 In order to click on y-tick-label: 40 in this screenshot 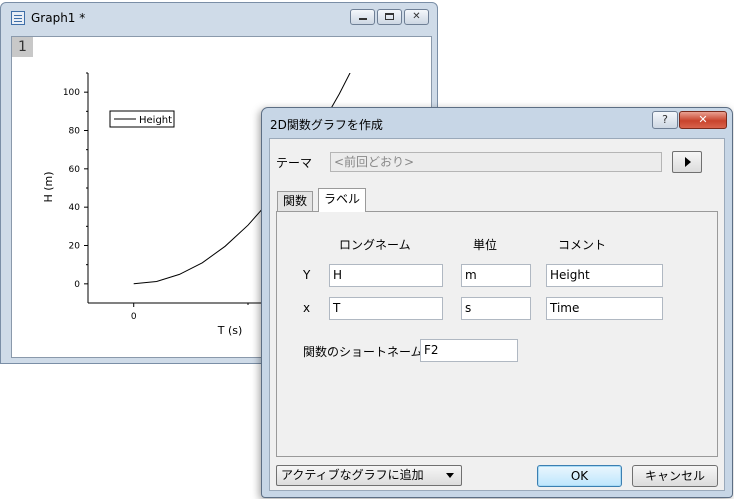, I will do `click(75, 208)`.